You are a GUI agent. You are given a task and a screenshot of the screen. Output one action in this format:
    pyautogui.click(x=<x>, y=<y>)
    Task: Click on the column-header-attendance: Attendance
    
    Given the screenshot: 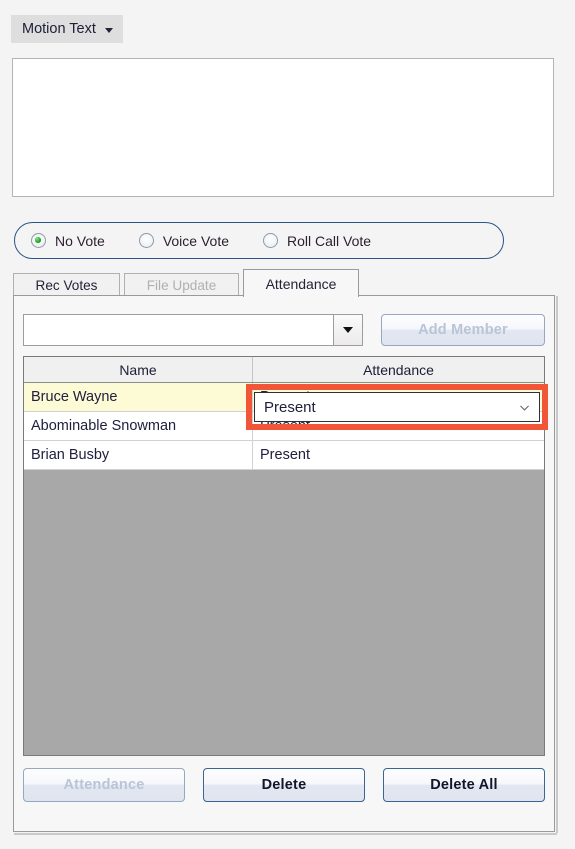 What is the action you would take?
    pyautogui.click(x=398, y=369)
    